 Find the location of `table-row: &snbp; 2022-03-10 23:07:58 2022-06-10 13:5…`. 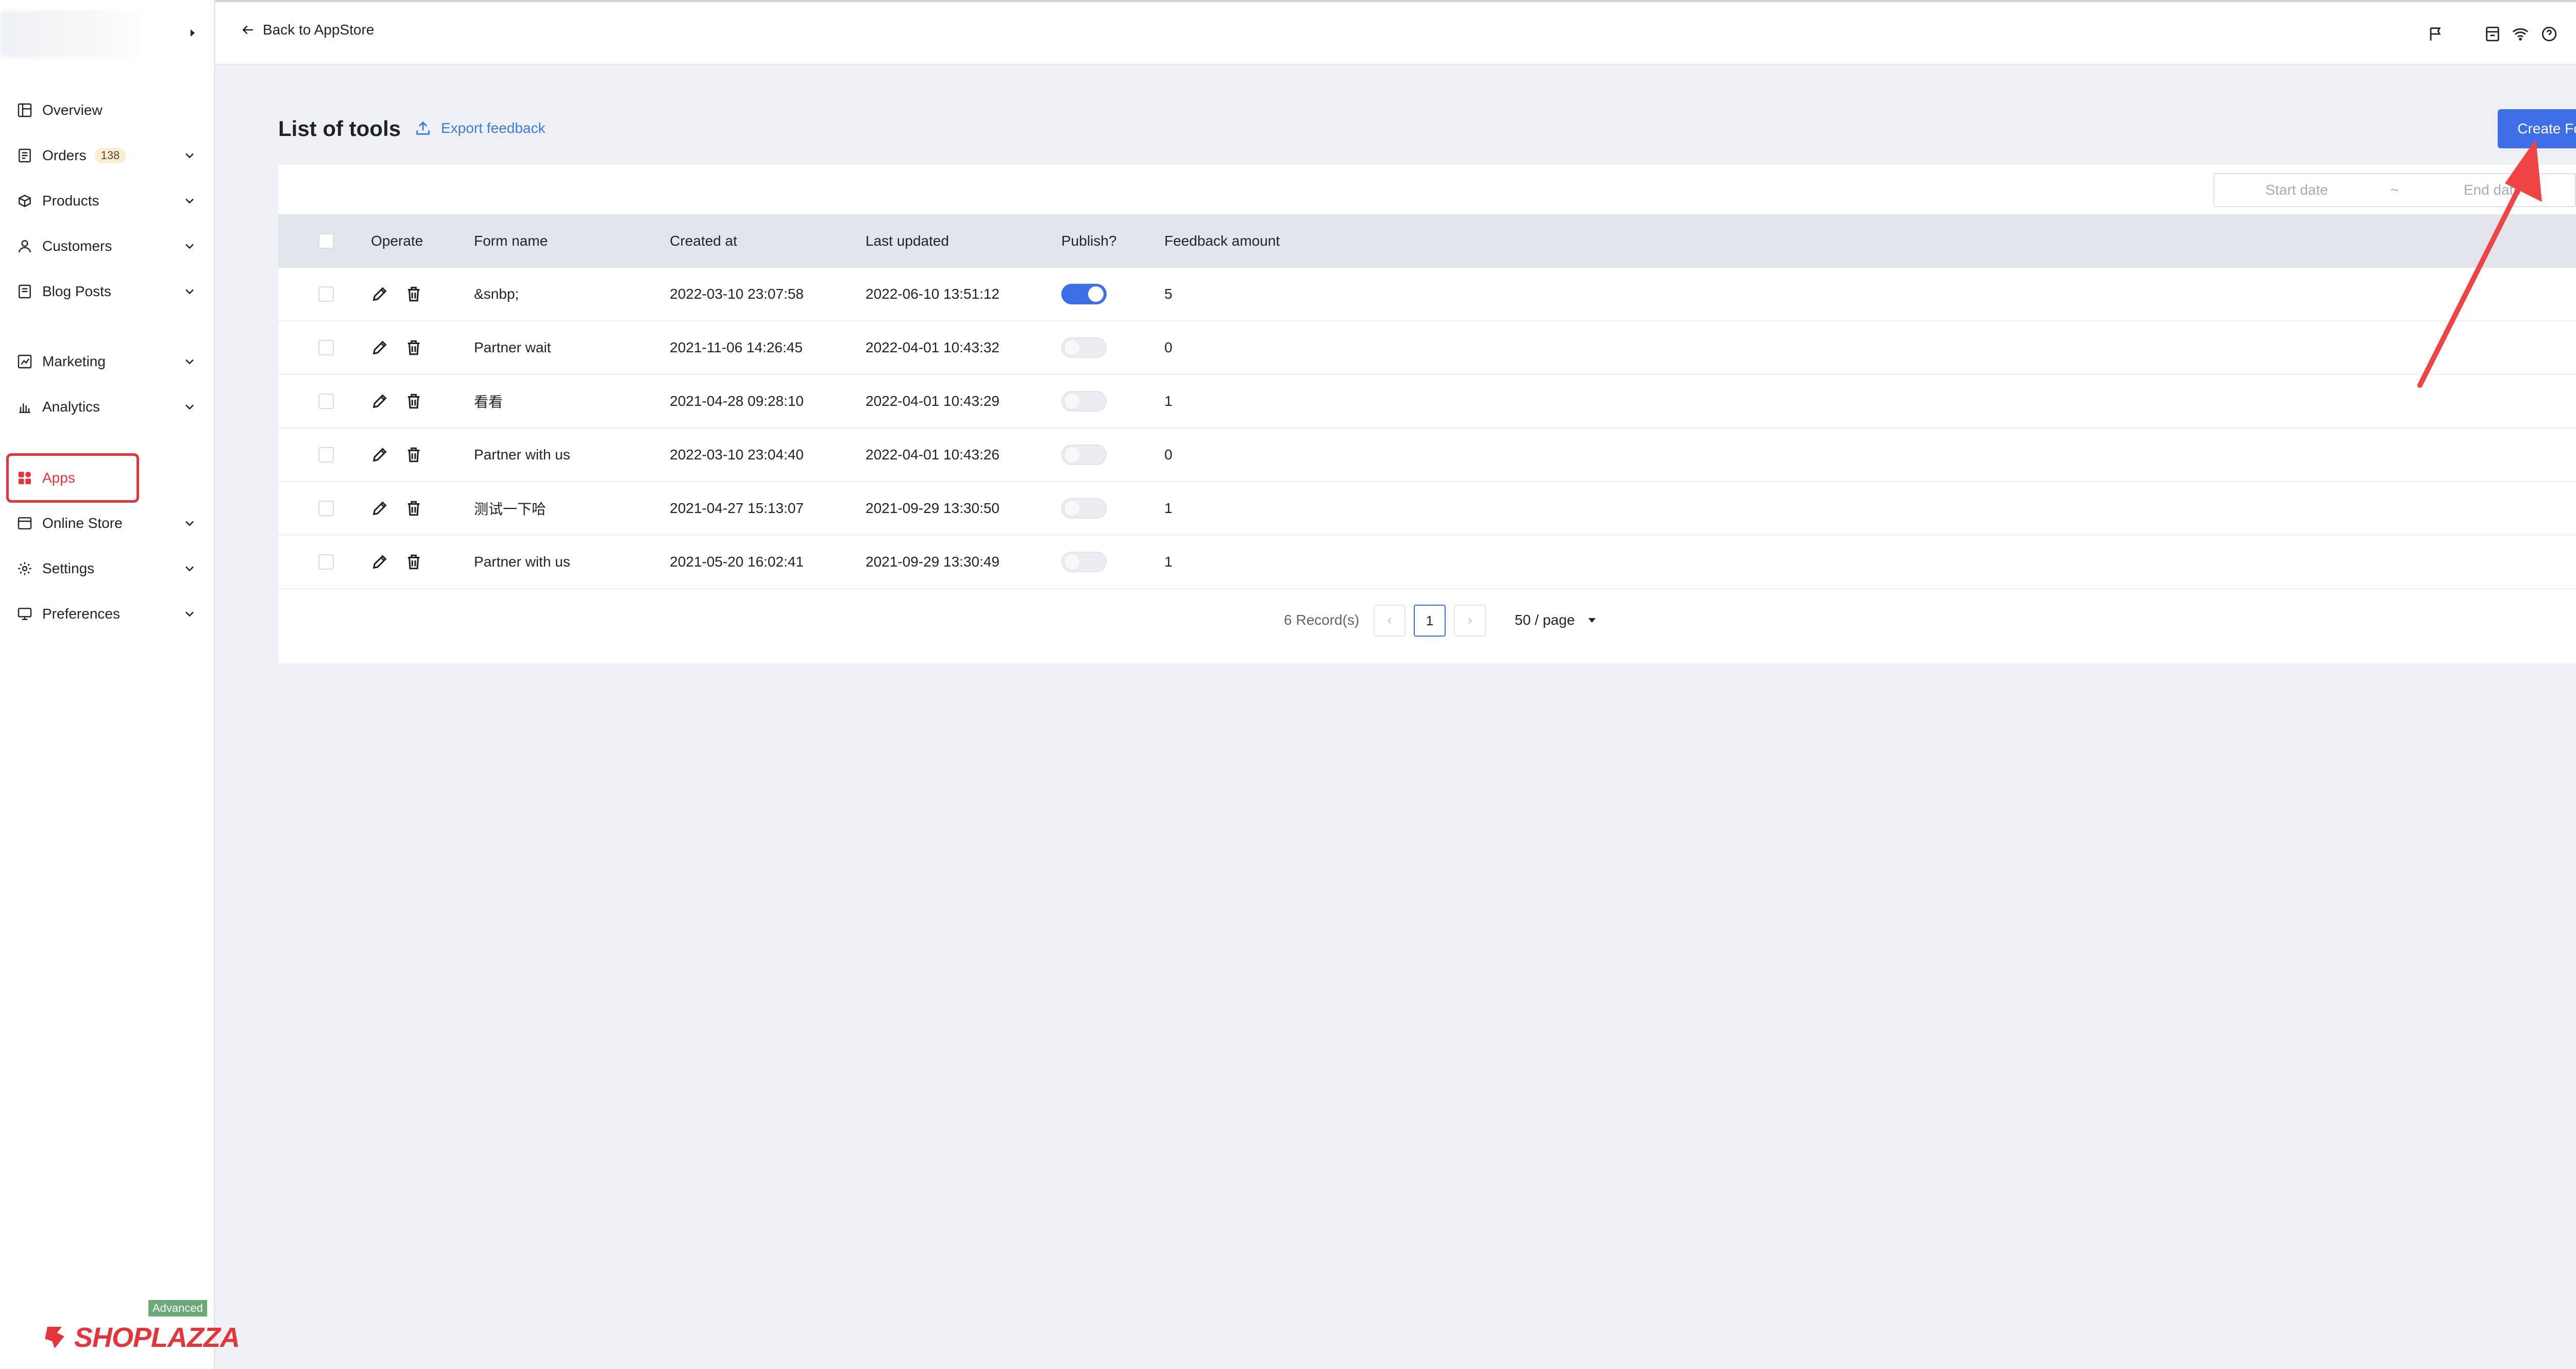

table-row: &snbp; 2022-03-10 23:07:58 2022-06-10 13:5… is located at coordinates (1427, 294).